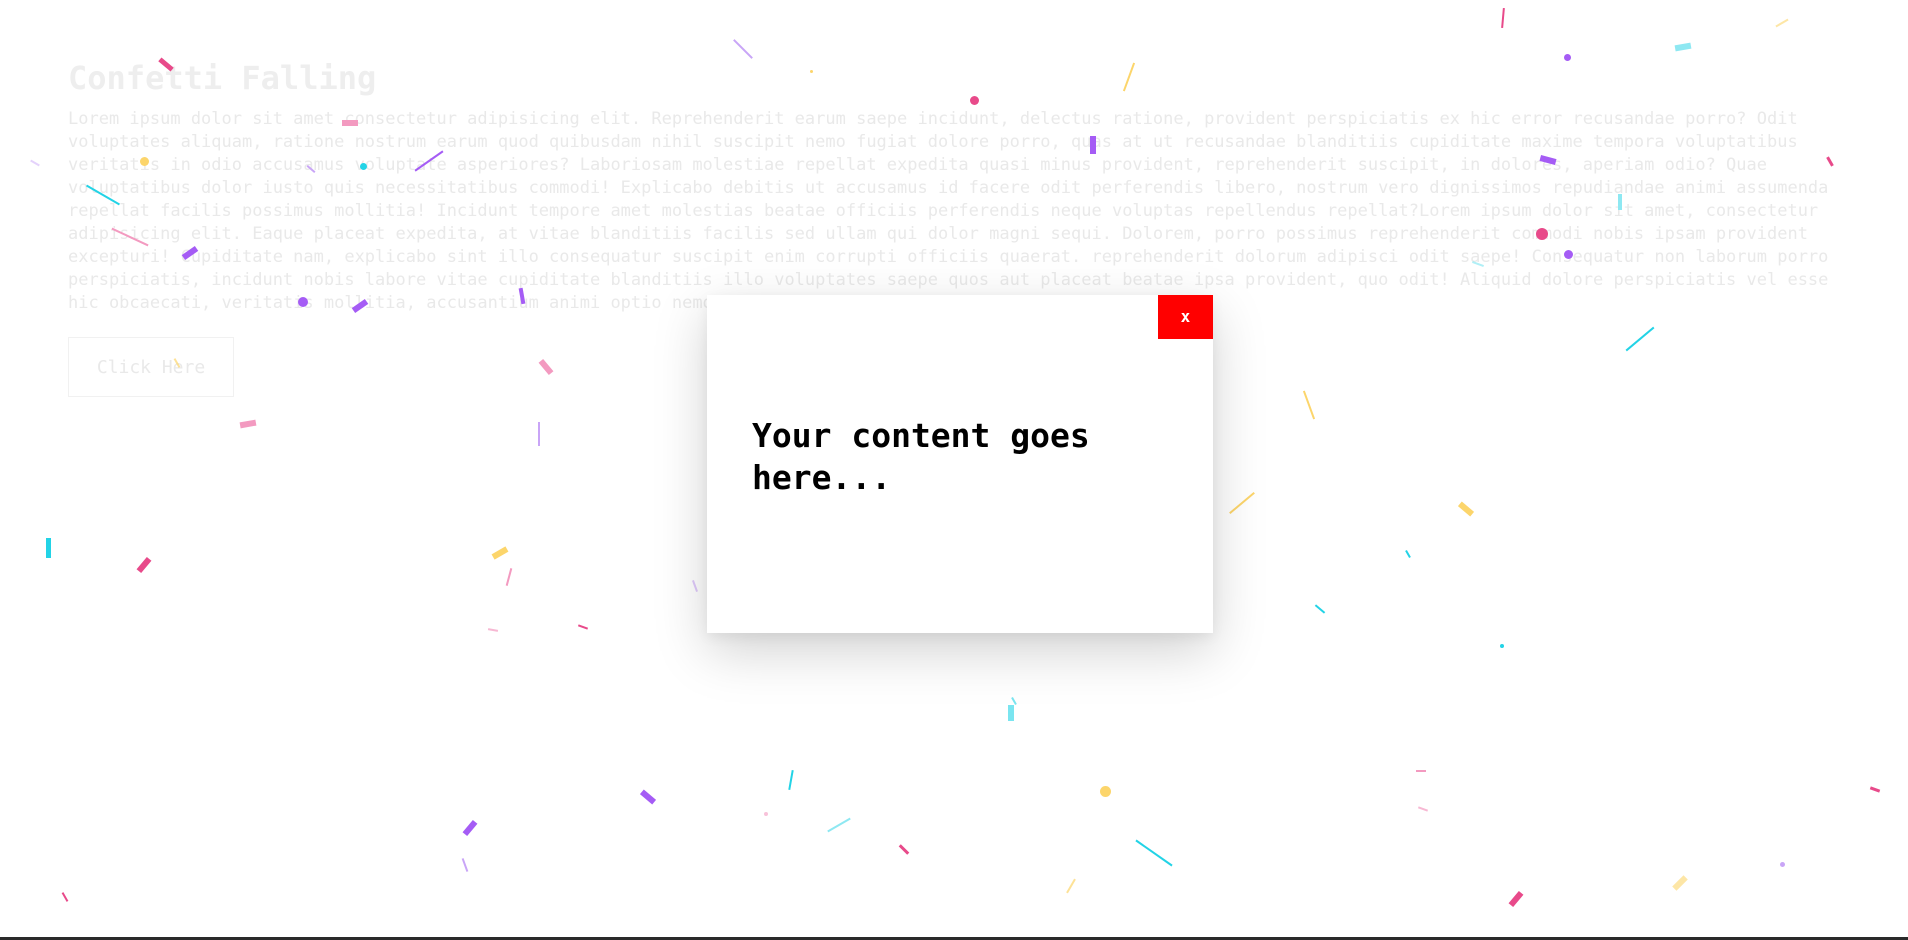  Describe the element at coordinates (1185, 317) in the screenshot. I see `close-button: x` at that location.